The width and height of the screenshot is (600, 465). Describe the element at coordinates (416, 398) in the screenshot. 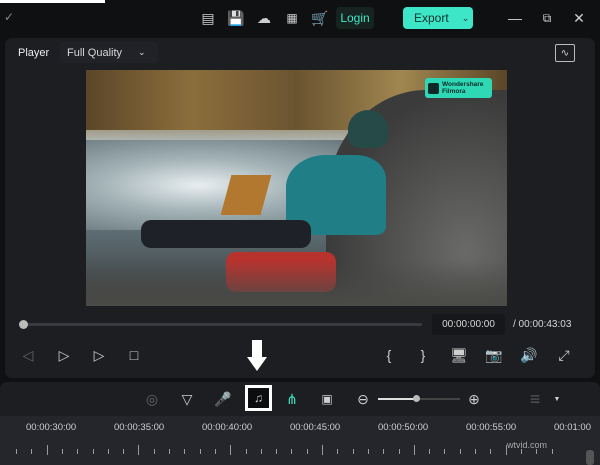

I see `zoom-slider-handle` at that location.